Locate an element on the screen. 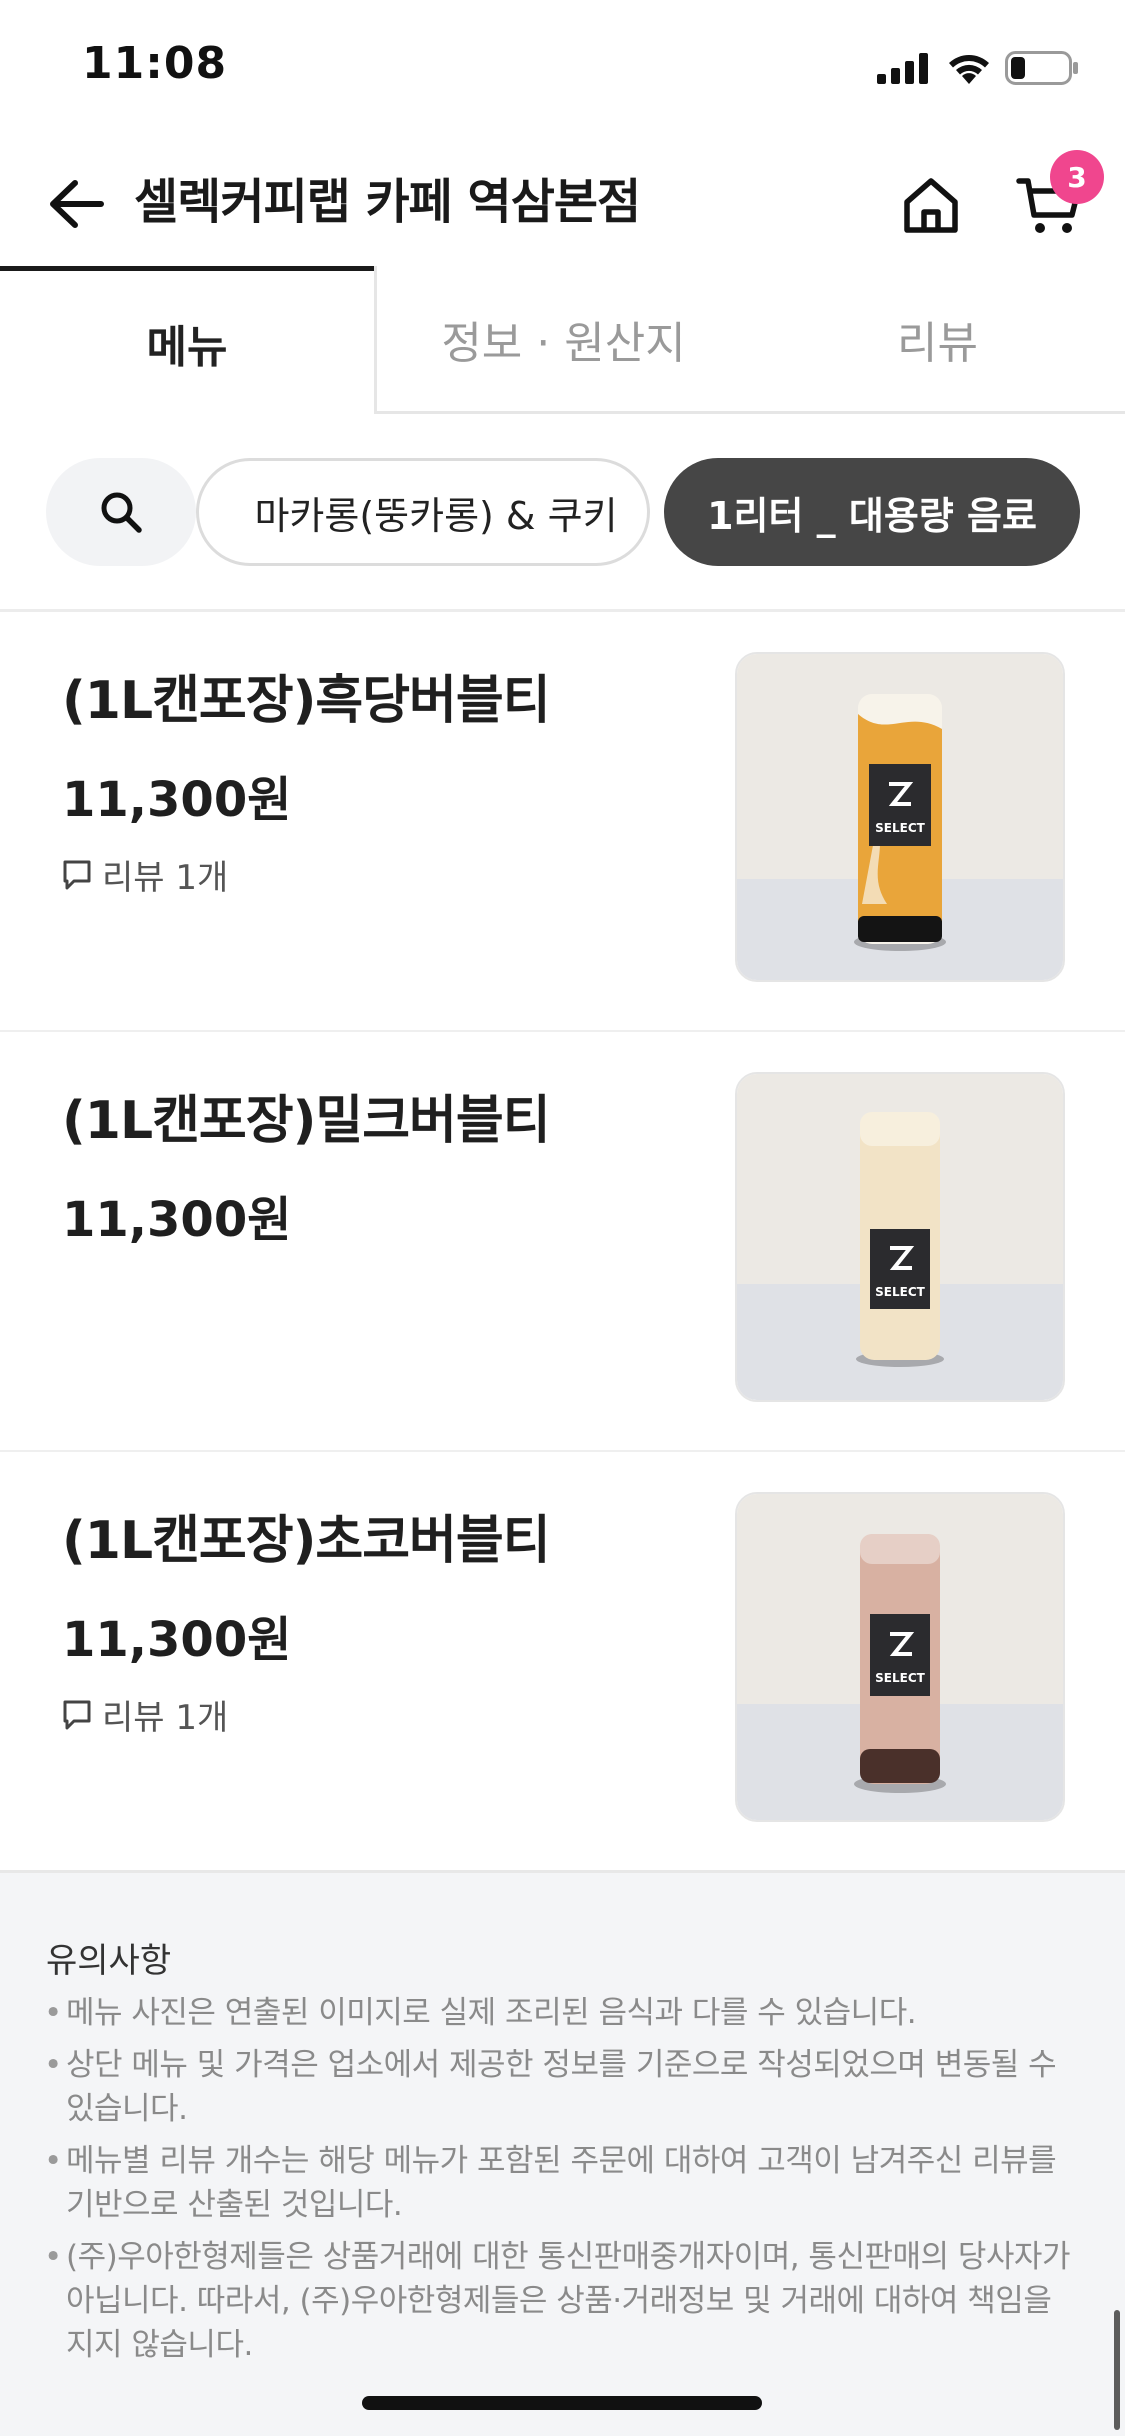 The width and height of the screenshot is (1125, 2436). home-indicator is located at coordinates (562, 2403).